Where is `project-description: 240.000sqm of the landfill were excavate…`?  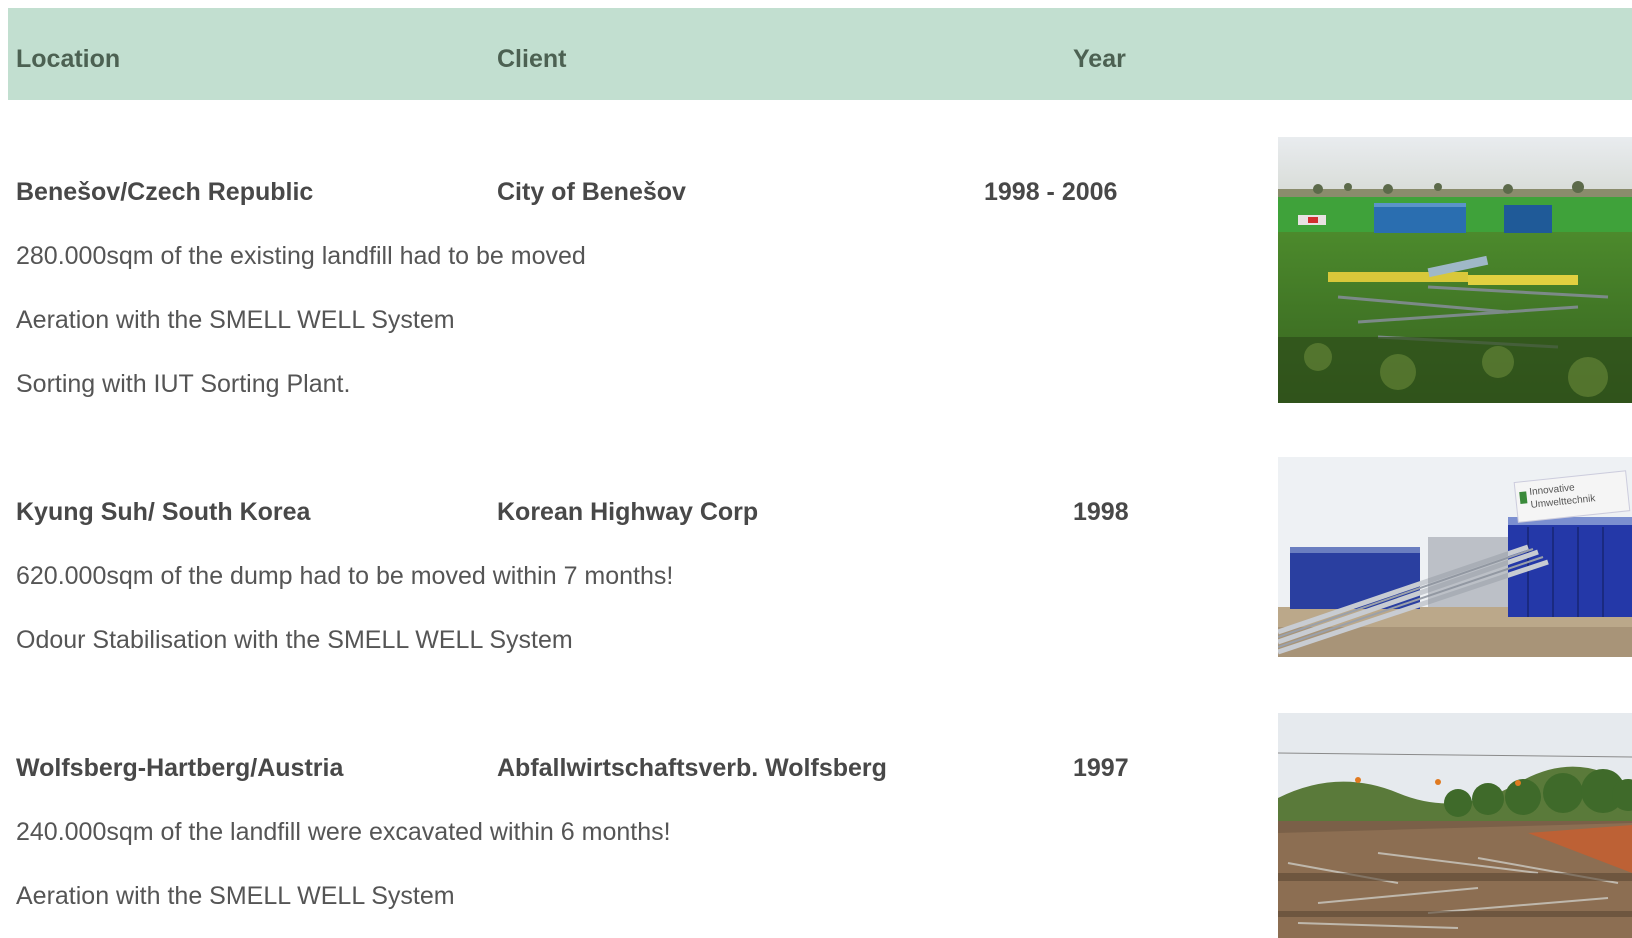
project-description: 240.000sqm of the landfill were excavate… is located at coordinates (343, 832).